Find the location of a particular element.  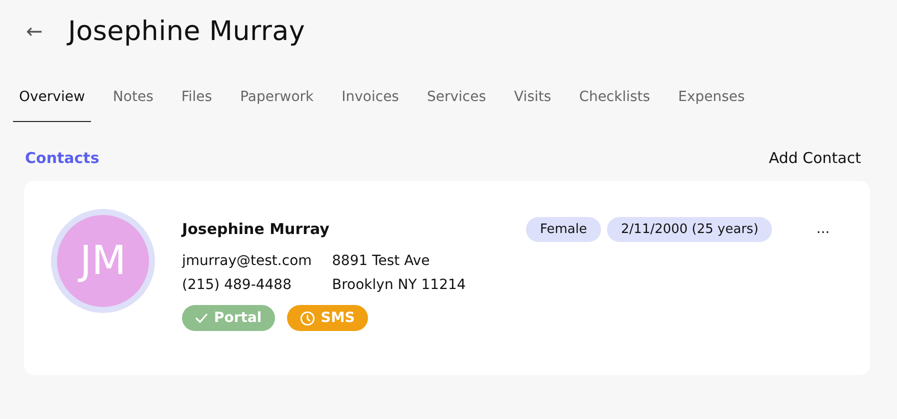

tag: Female is located at coordinates (564, 229).